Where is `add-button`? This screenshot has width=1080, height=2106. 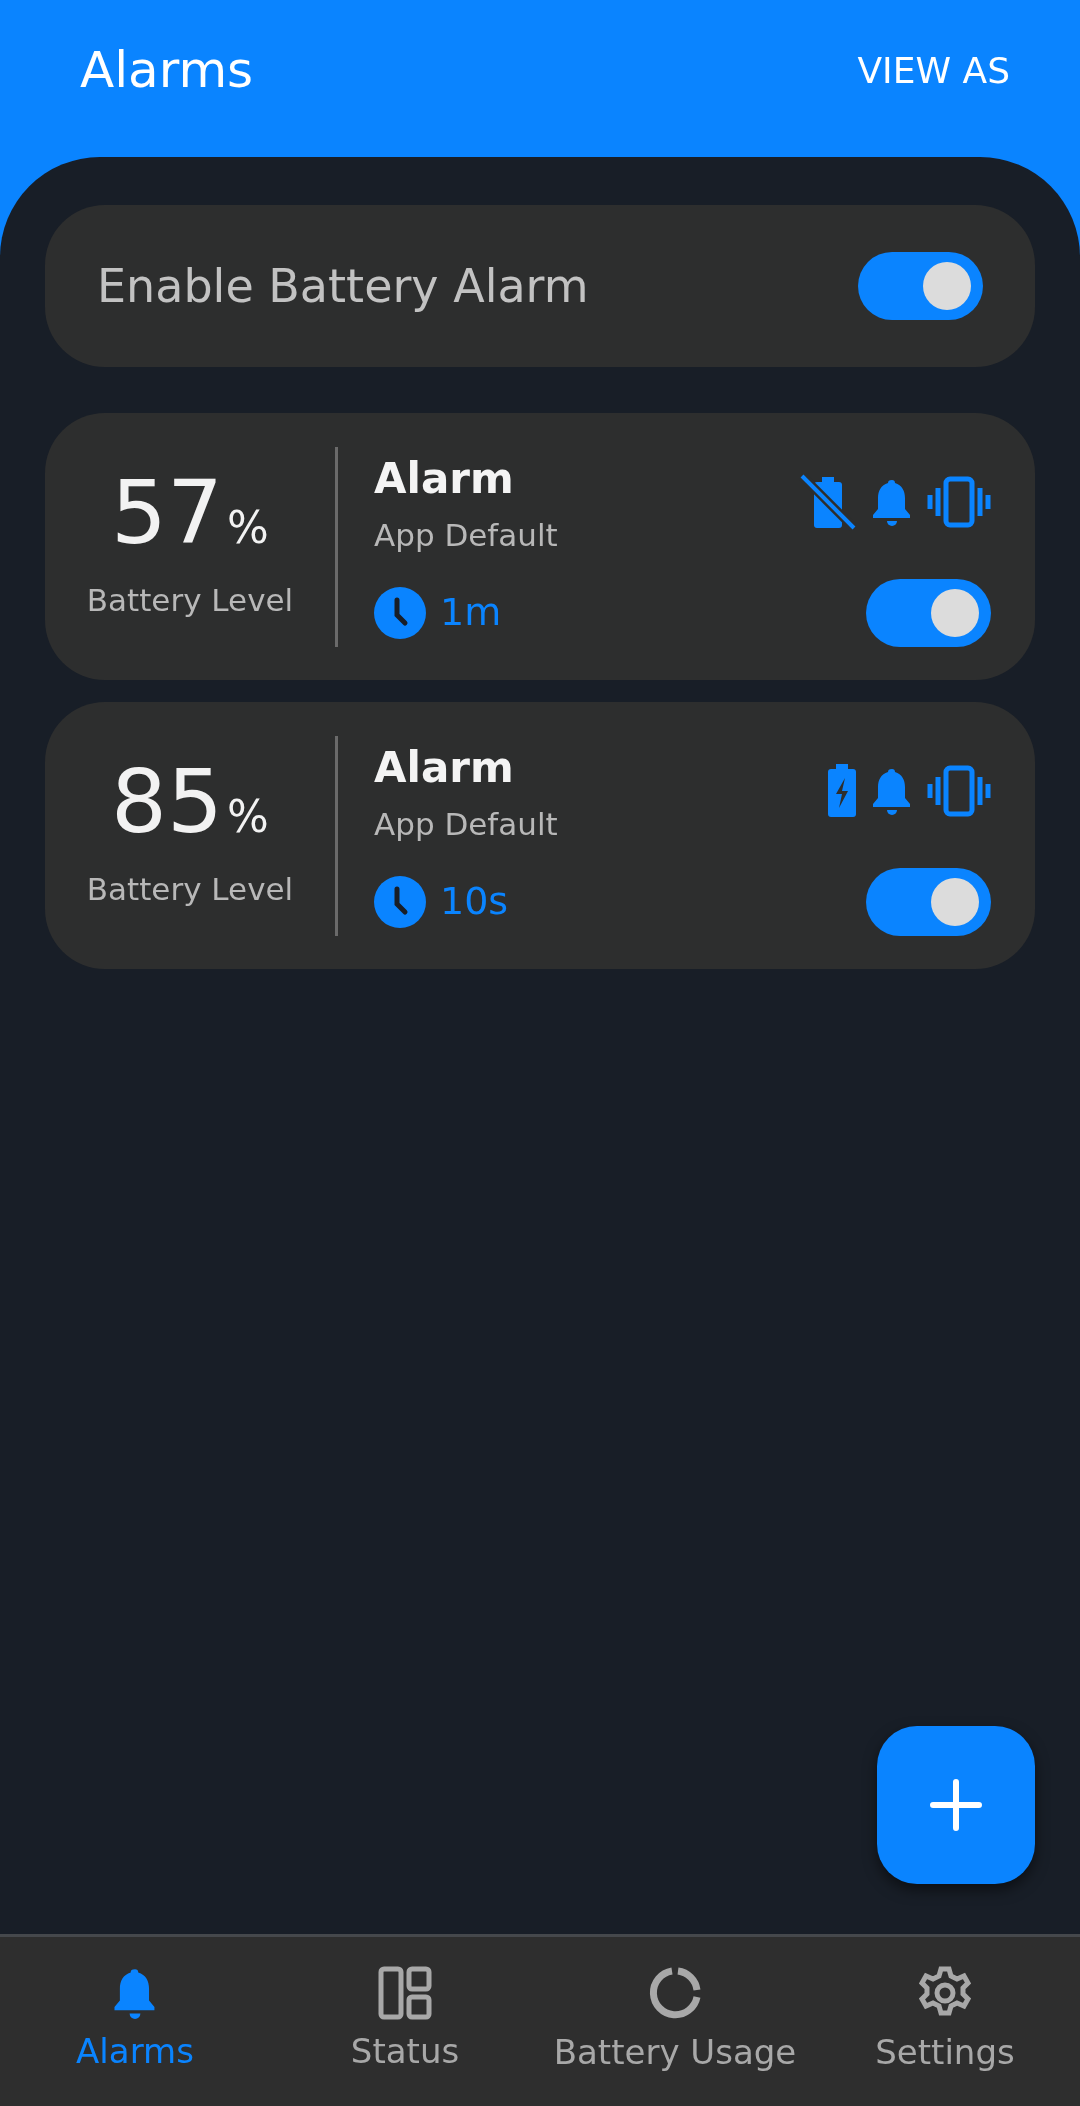 add-button is located at coordinates (956, 1805).